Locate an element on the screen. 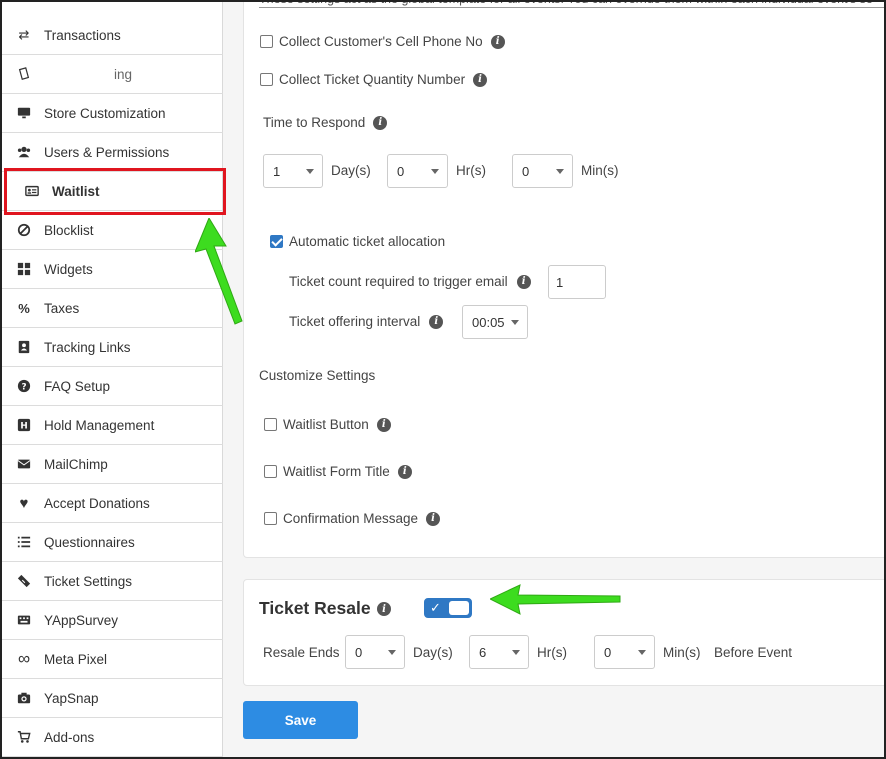 The width and height of the screenshot is (886, 759). sidebar-item-taxes: % Taxes is located at coordinates (112, 308).